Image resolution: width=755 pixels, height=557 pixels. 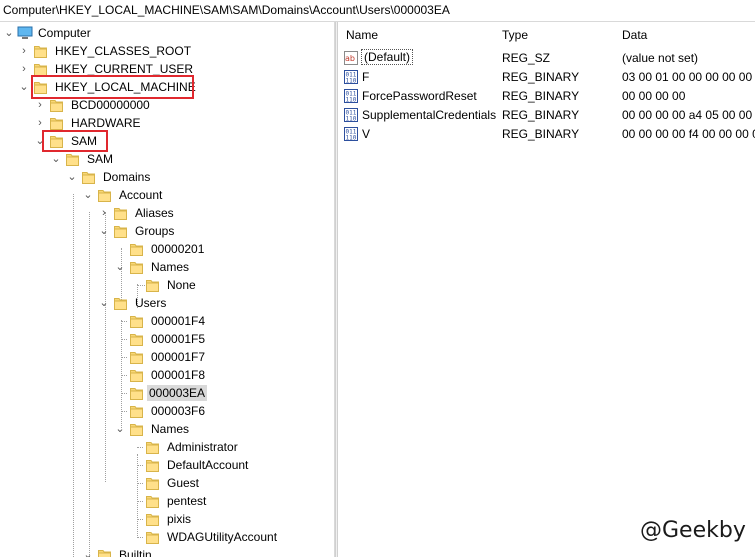 What do you see at coordinates (208, 465) in the screenshot?
I see `tree-label: DefaultAccount` at bounding box center [208, 465].